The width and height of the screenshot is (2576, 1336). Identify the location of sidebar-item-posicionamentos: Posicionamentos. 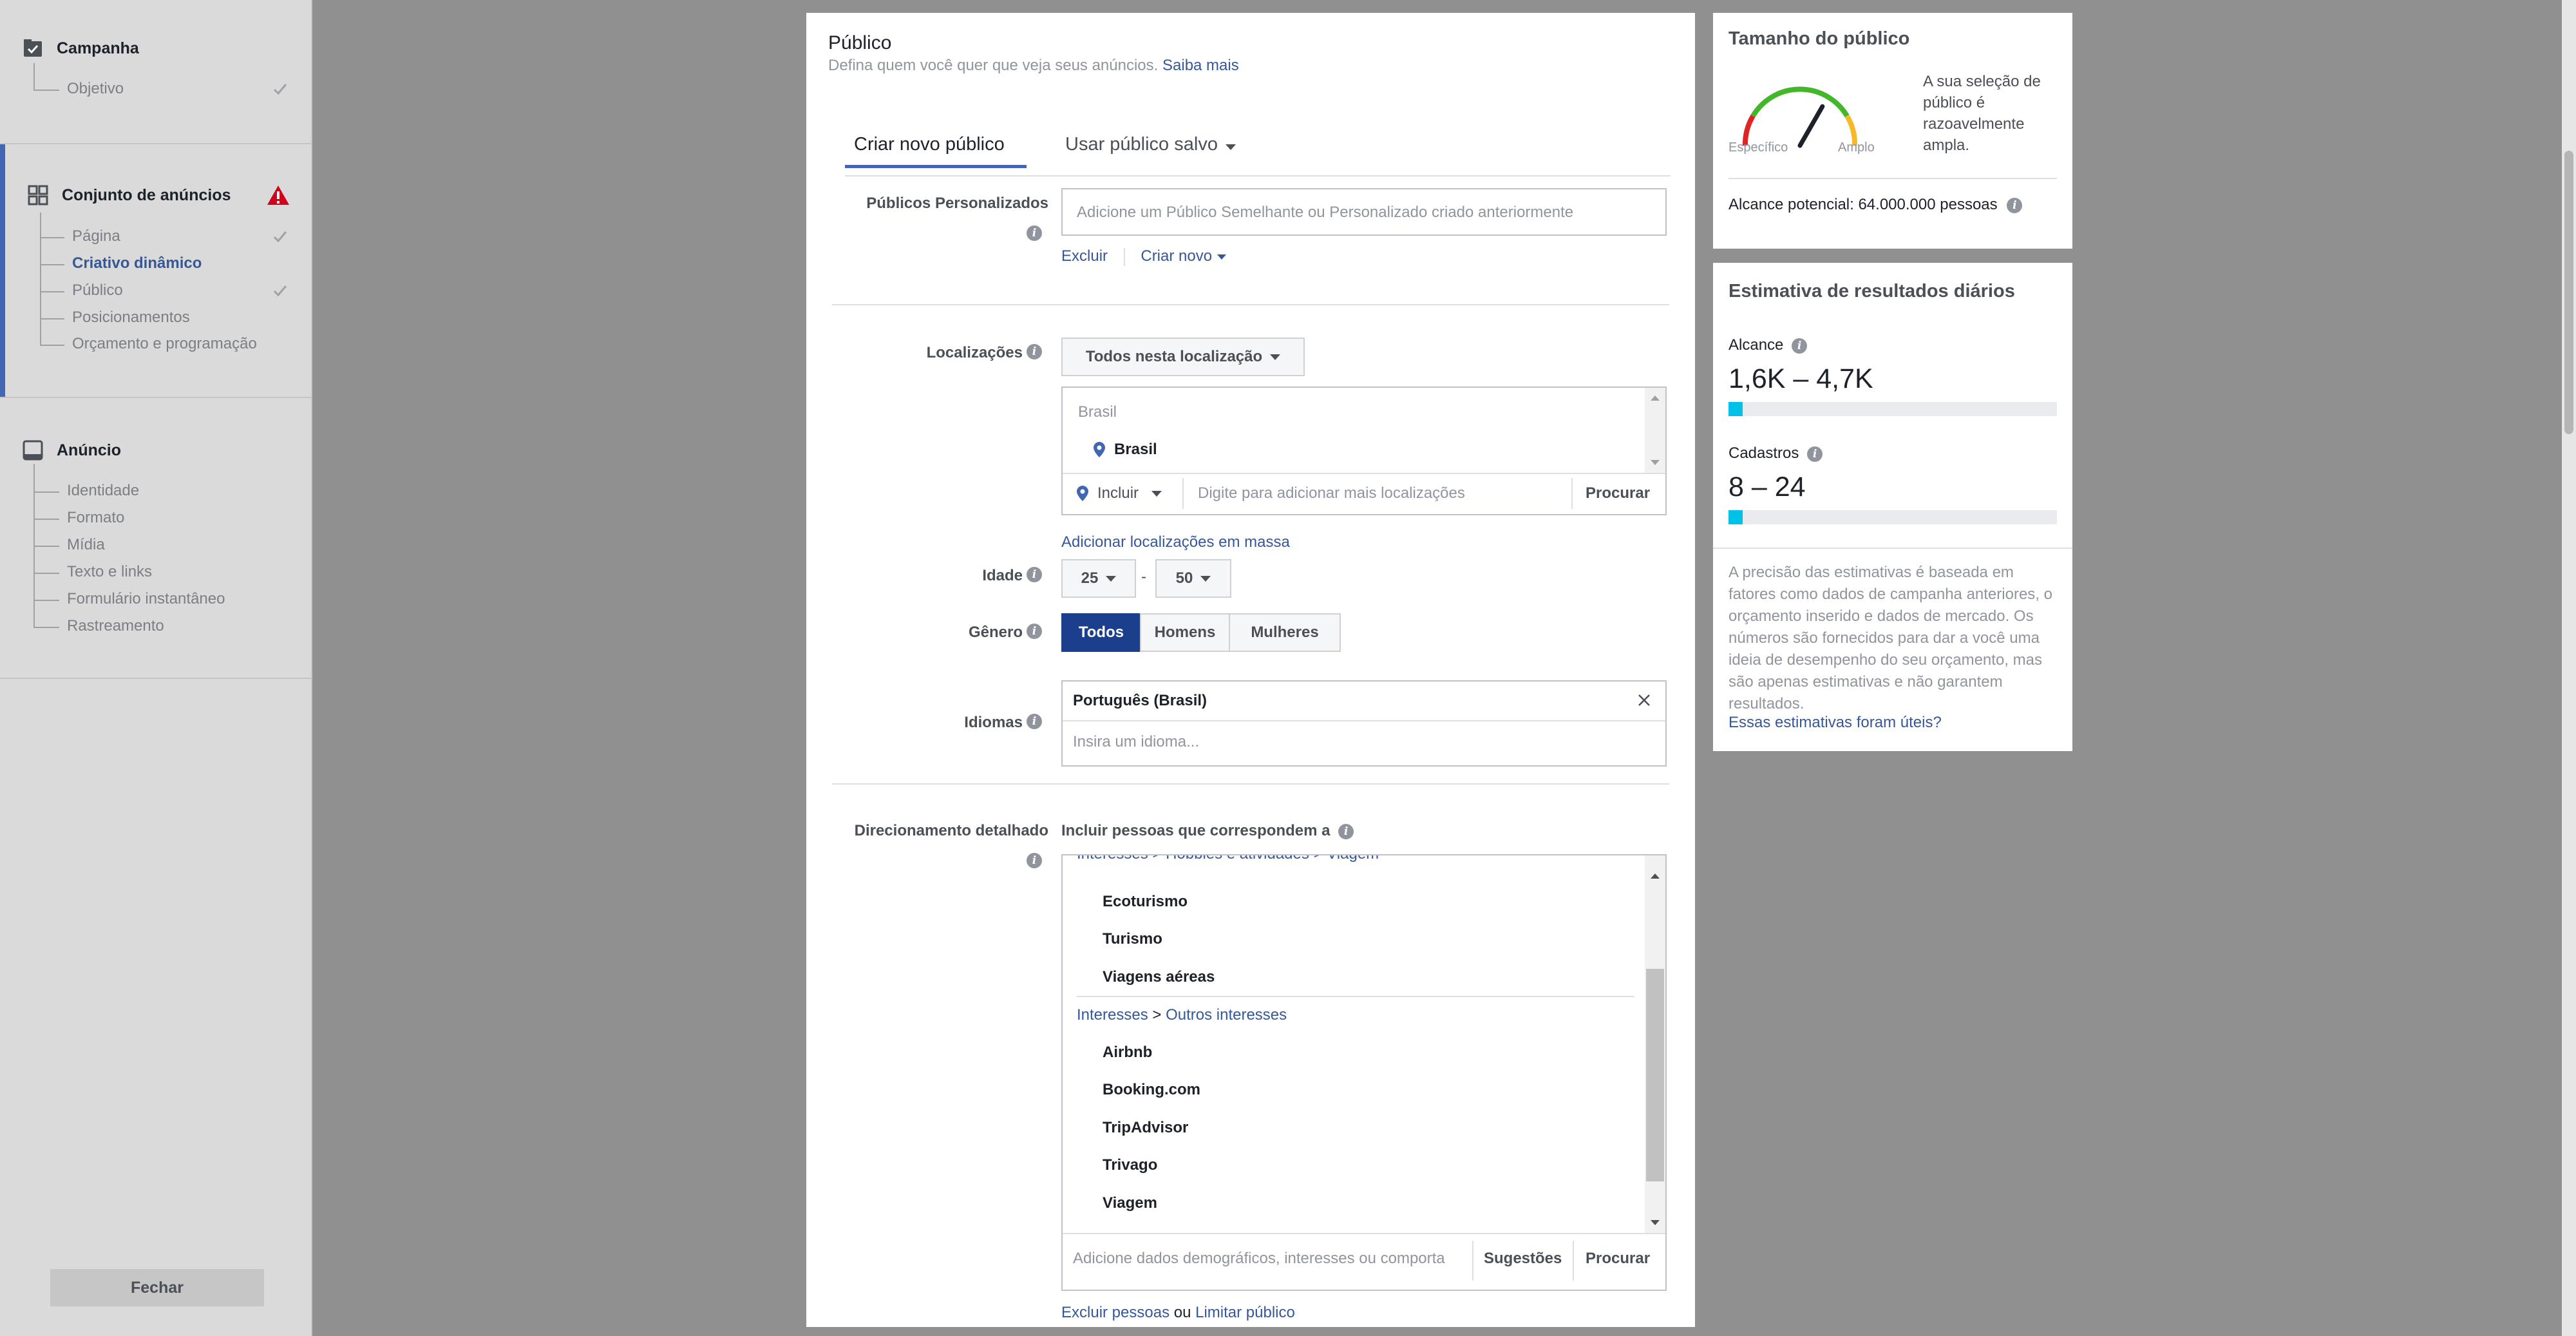
(131, 318).